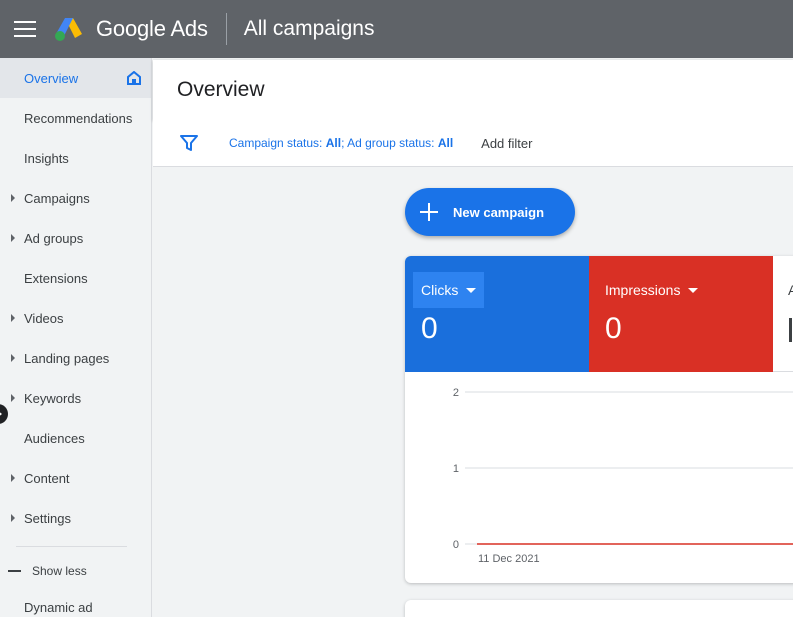 This screenshot has height=617, width=793. I want to click on sidebar-item-landing-pages: Landing pages, so click(75, 358).